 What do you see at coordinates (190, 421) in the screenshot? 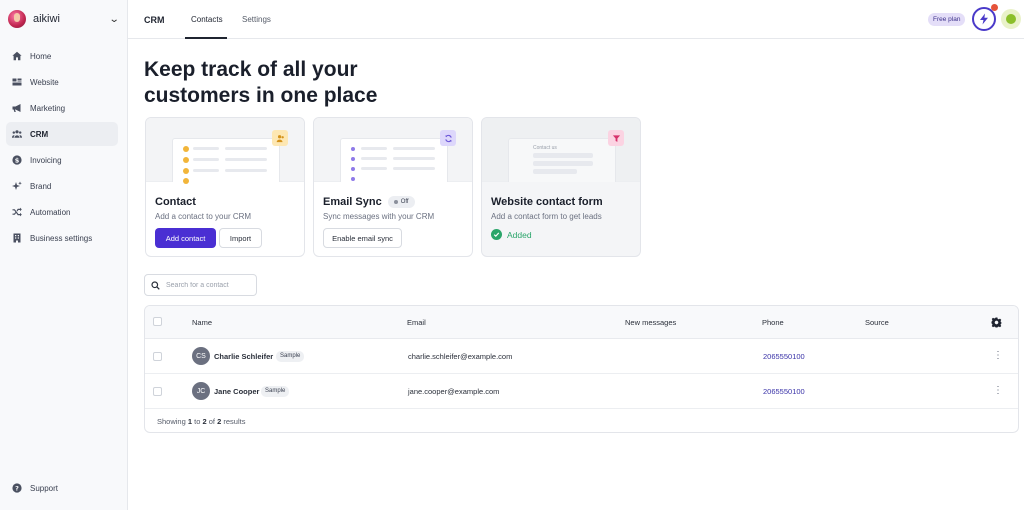
I see `pagination-from: 1` at bounding box center [190, 421].